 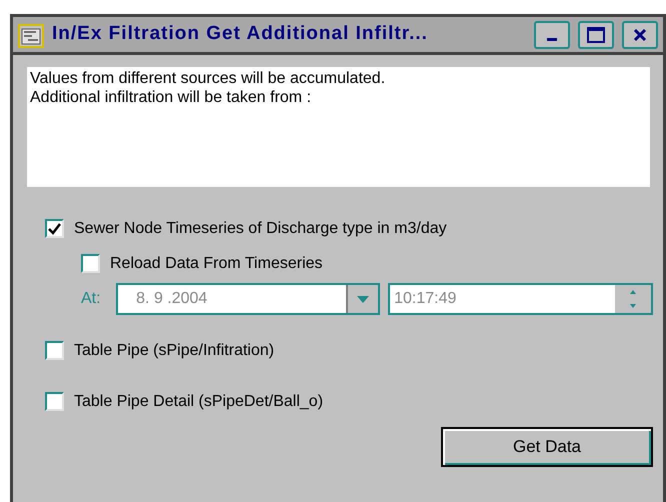 I want to click on checkbox-label: Reload Data From Timeseries, so click(x=216, y=264).